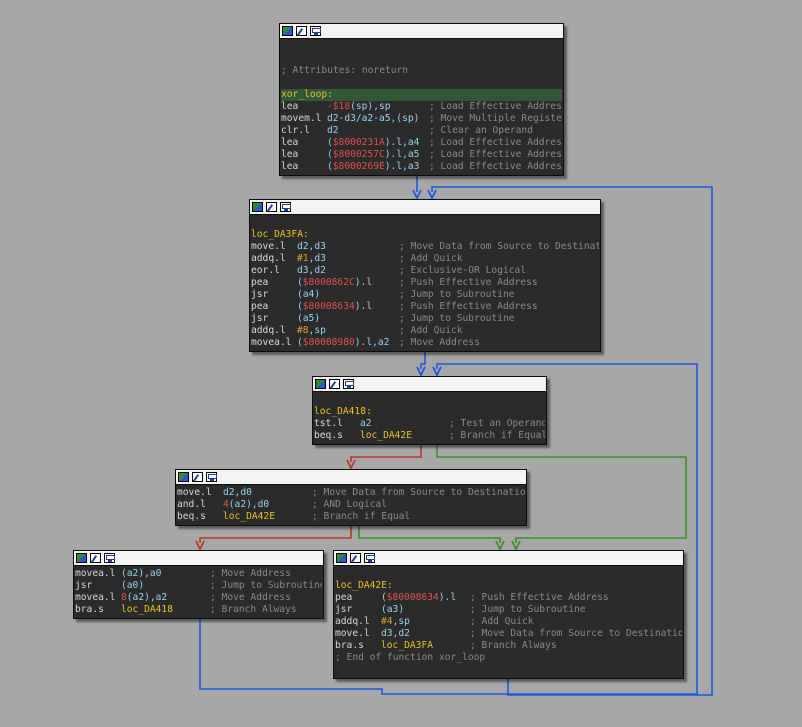 Image resolution: width=802 pixels, height=727 pixels. Describe the element at coordinates (425, 343) in the screenshot. I see `code-line: movea.l ($80008980).l,a2; Move Address` at that location.